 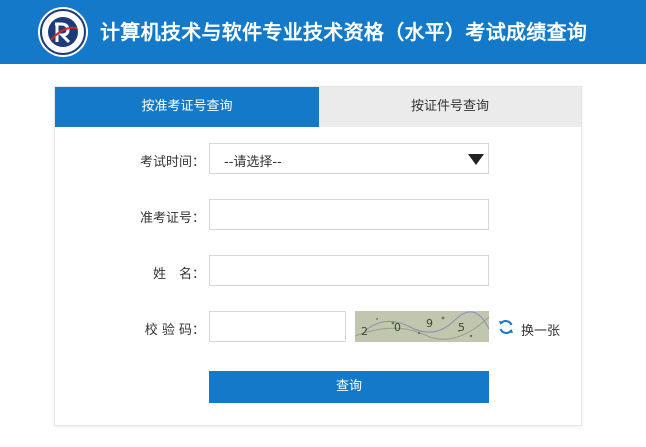 I want to click on site-header: 计算机技术与软件专业技术资格（水平）考试成绩查询, so click(x=323, y=32).